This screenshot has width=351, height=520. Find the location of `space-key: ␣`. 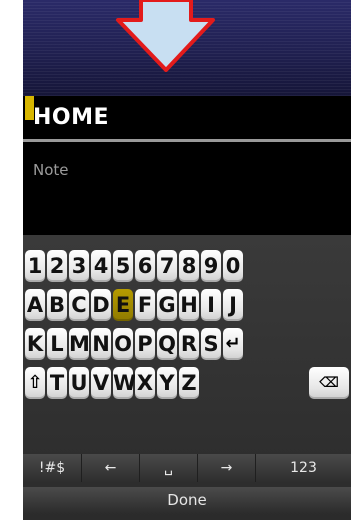

space-key: ␣ is located at coordinates (169, 468).